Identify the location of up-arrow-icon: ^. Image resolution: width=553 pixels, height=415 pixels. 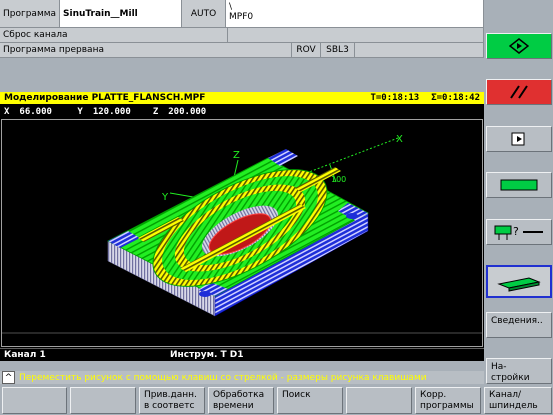
(8, 377).